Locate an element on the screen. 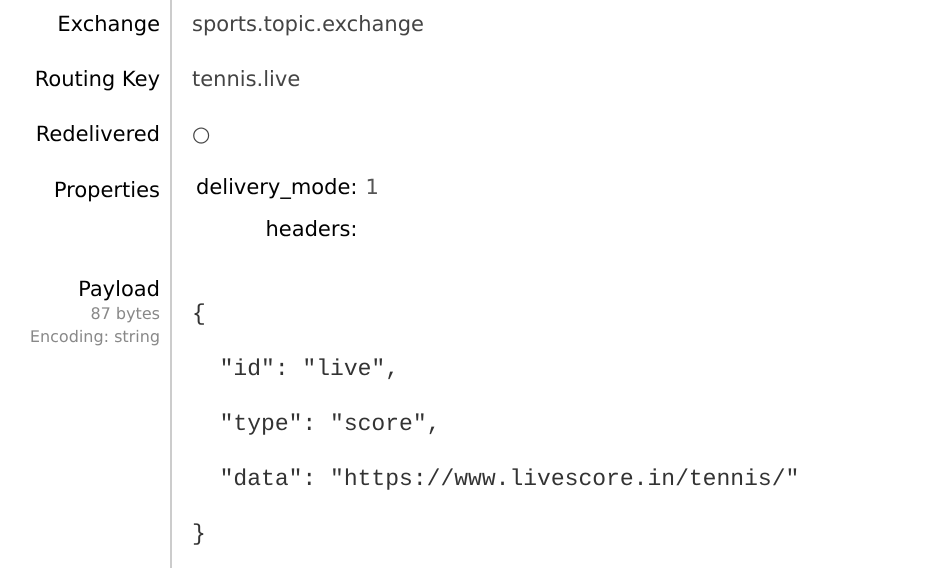  field-value: tennis.live is located at coordinates (549, 82).